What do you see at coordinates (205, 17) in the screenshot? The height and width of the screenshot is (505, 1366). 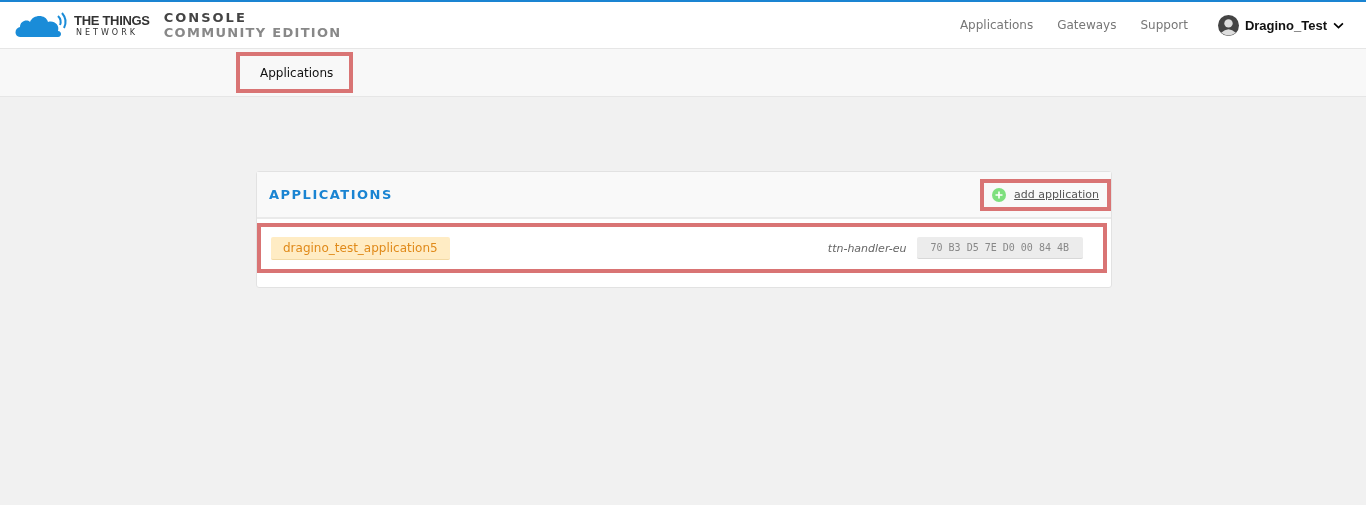 I see `product-name: CONSOLE` at bounding box center [205, 17].